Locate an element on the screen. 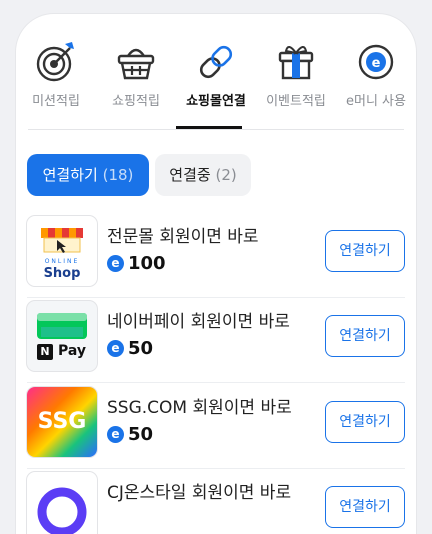 The height and width of the screenshot is (534, 432). tab-event: 이벤트적립 is located at coordinates (296, 85).